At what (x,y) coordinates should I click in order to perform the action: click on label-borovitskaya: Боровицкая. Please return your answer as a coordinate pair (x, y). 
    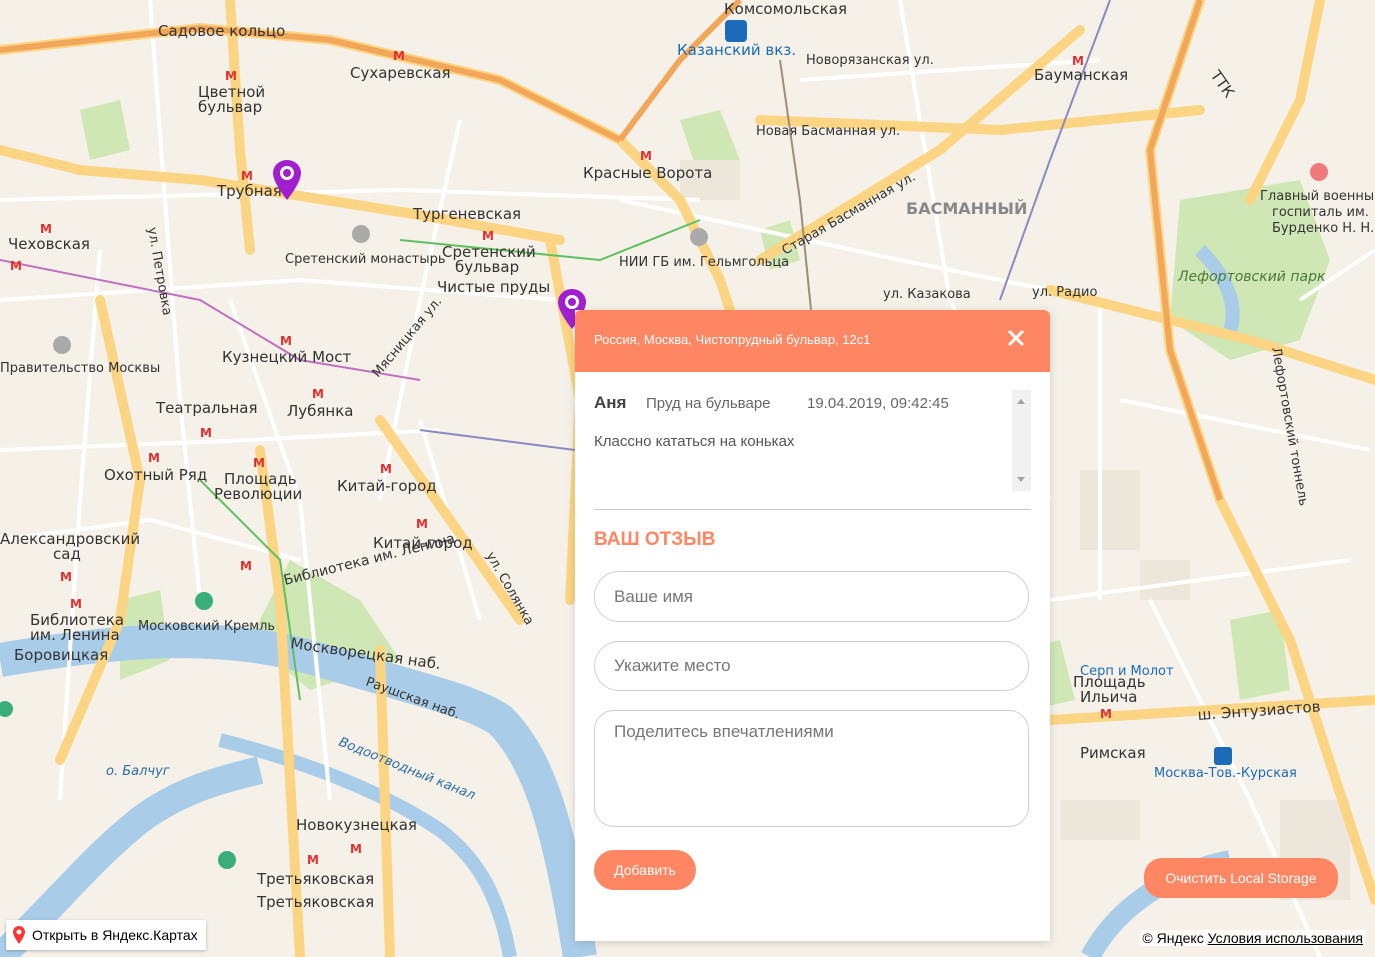
    Looking at the image, I should click on (61, 655).